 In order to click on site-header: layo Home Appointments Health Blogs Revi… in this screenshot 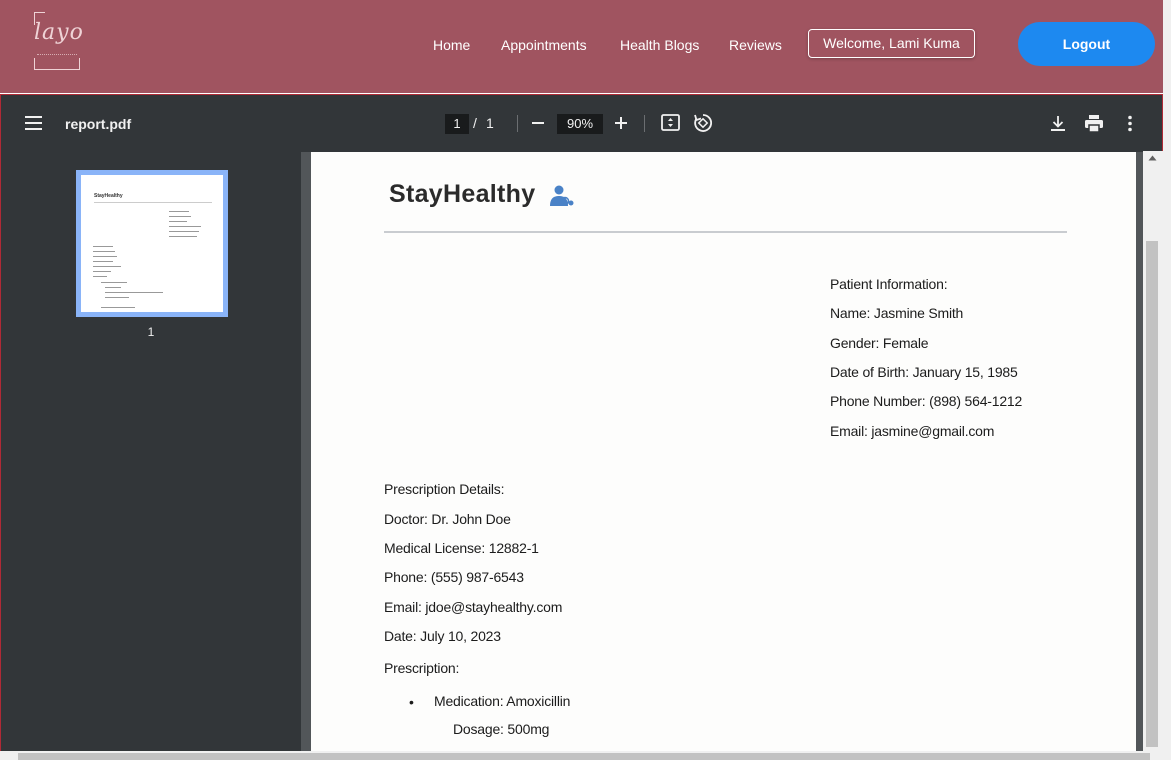, I will do `click(585, 46)`.